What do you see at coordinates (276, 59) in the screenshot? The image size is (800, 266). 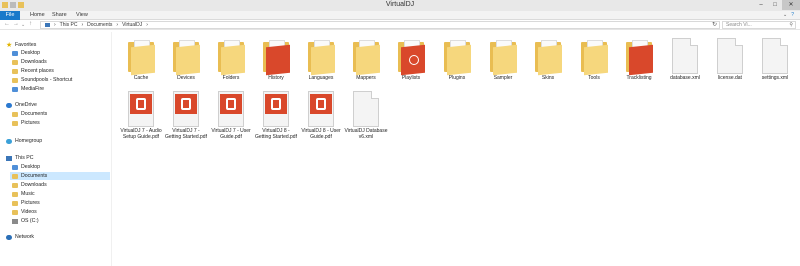 I see `file-item-history: History` at bounding box center [276, 59].